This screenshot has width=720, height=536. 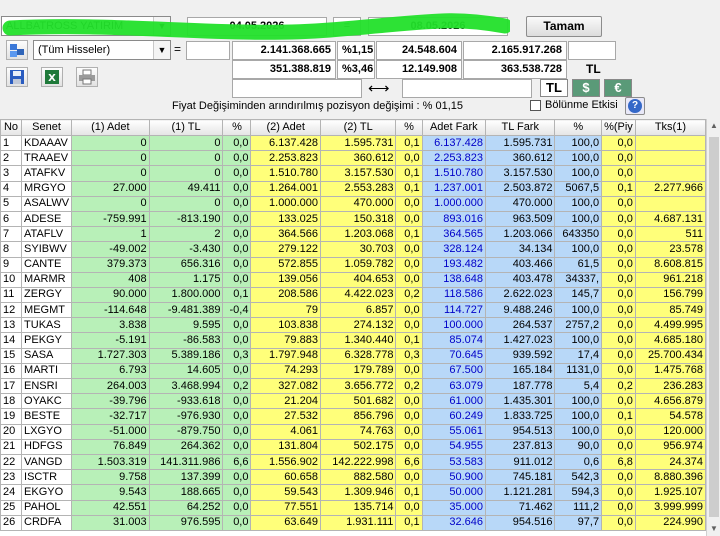 I want to click on column-header: Tks(1), so click(x=670, y=127).